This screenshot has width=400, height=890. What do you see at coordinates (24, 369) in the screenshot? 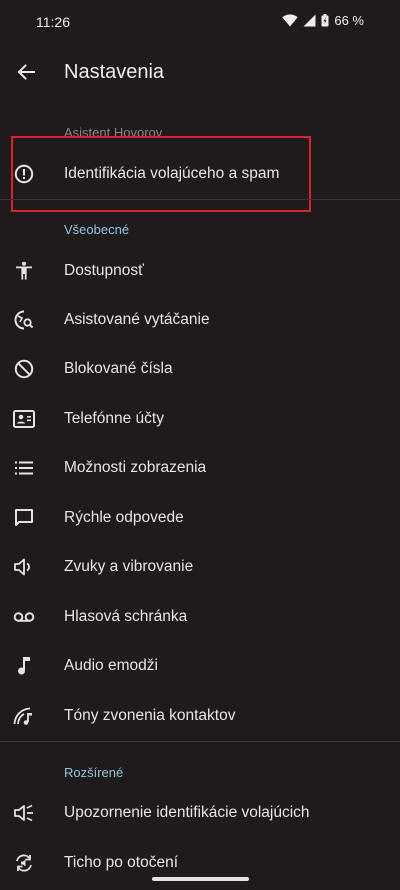
I see `block-icon` at bounding box center [24, 369].